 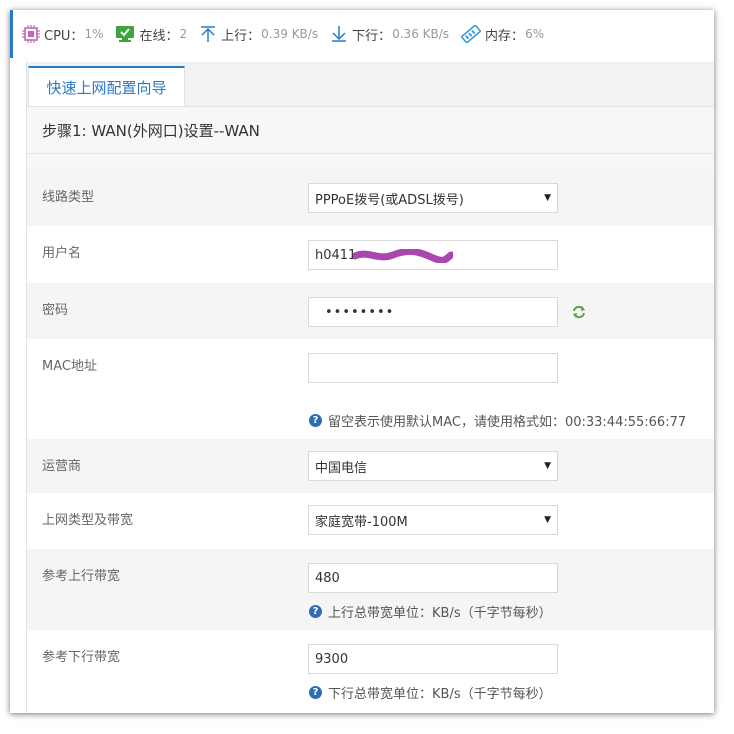 What do you see at coordinates (433, 578) in the screenshot?
I see `upload-bandwidth-input: 480` at bounding box center [433, 578].